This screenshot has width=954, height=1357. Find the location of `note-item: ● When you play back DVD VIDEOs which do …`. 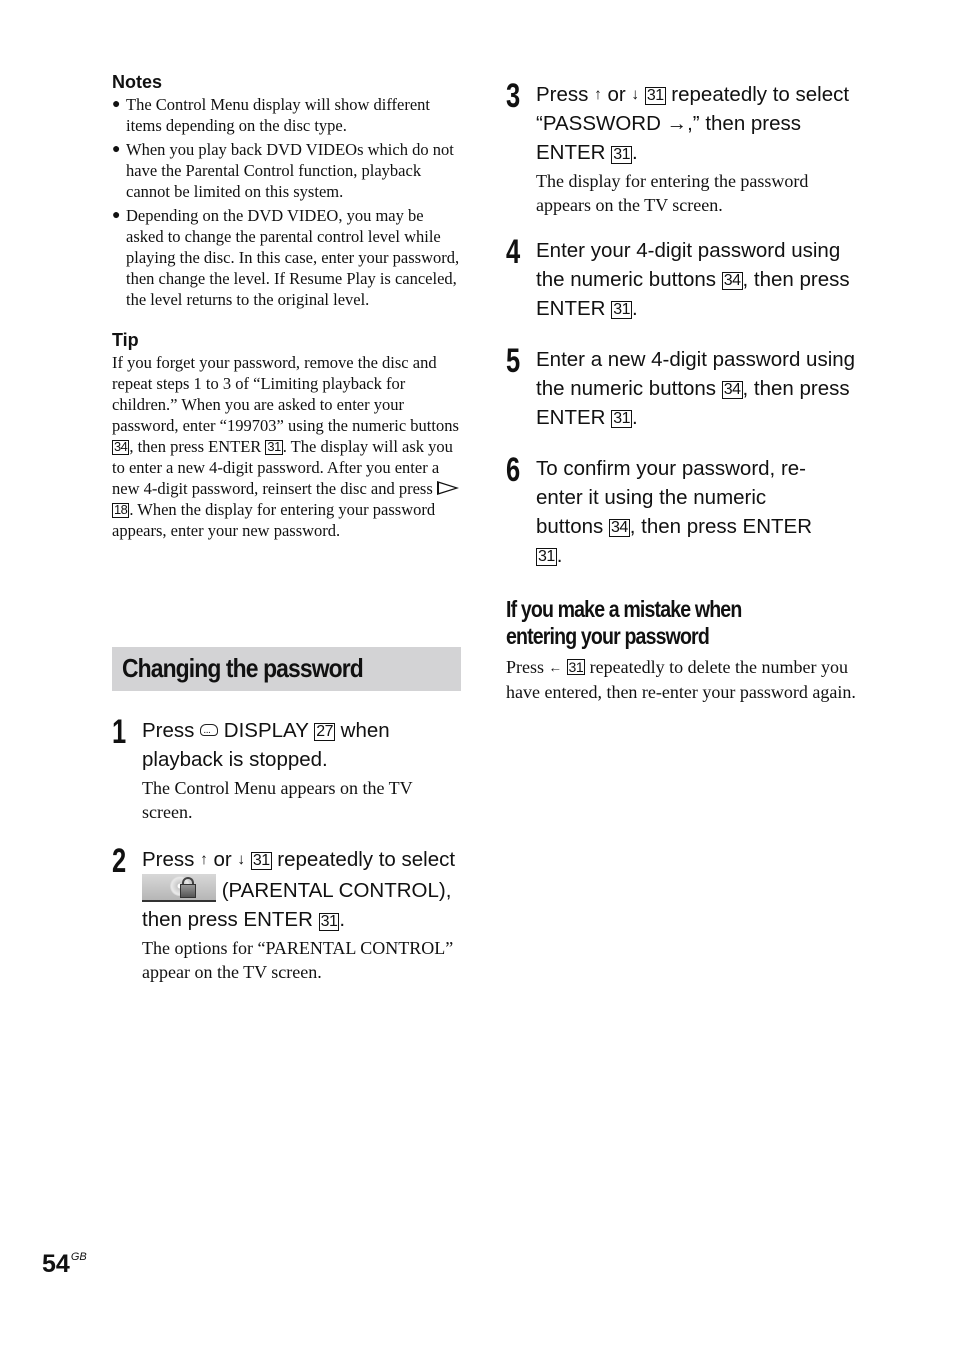

note-item: ● When you play back DVD VIDEOs which do … is located at coordinates (283, 170).